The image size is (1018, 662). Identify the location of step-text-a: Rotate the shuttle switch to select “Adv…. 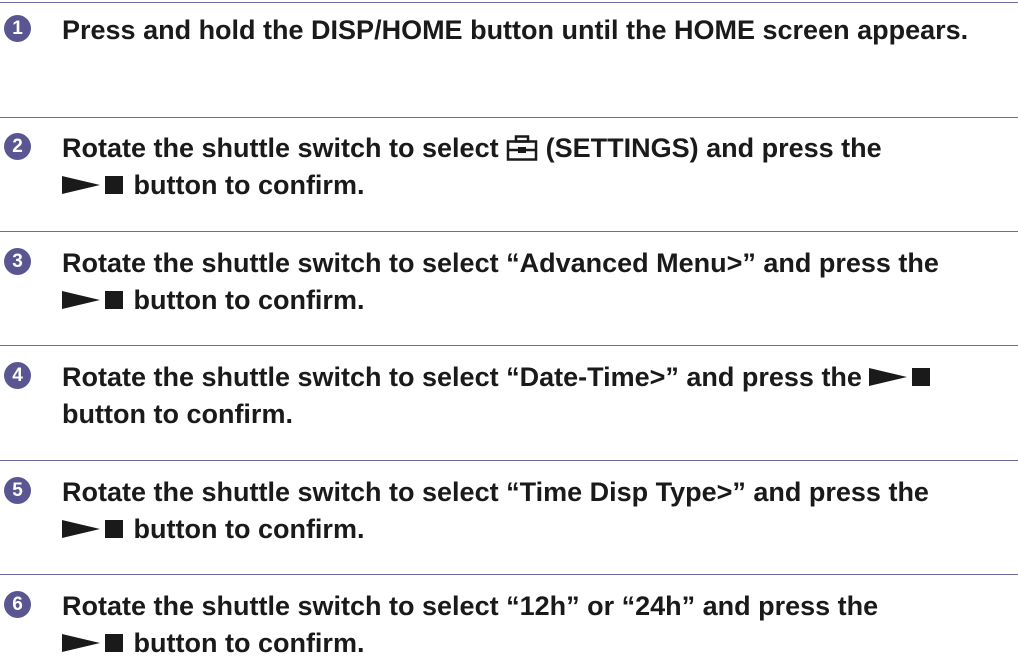
(500, 263).